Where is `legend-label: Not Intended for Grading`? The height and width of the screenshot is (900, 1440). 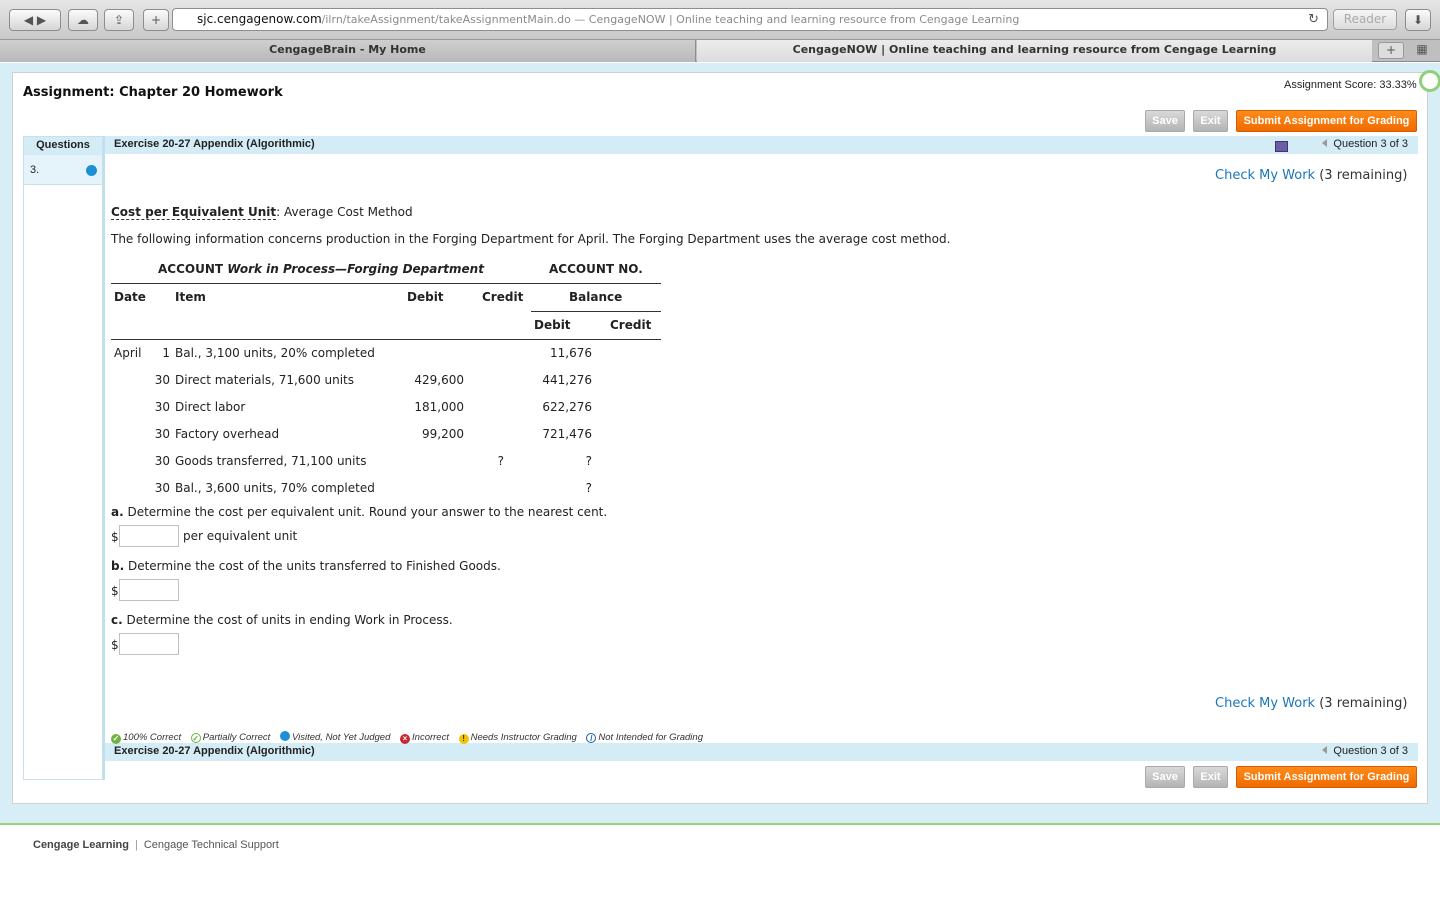
legend-label: Not Intended for Grading is located at coordinates (650, 737).